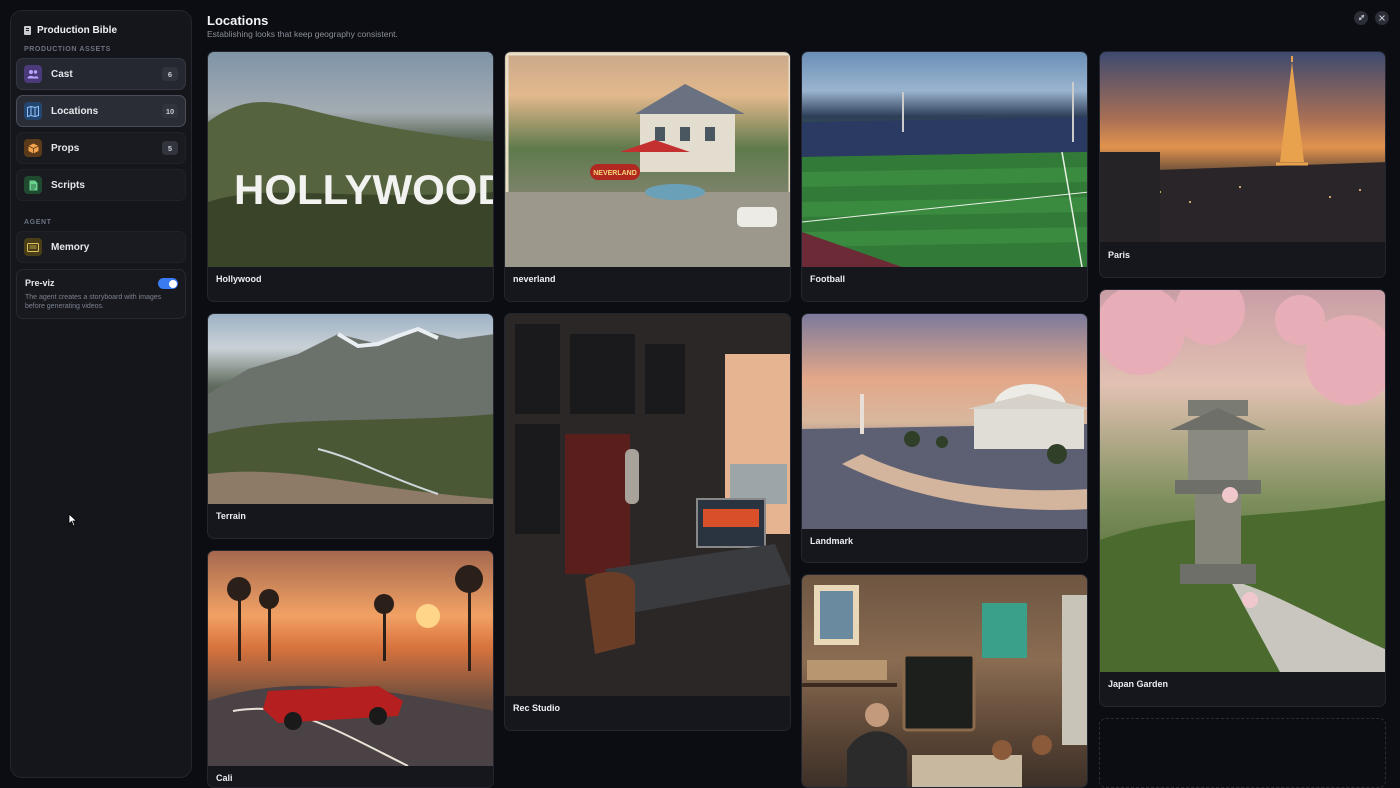  Describe the element at coordinates (33, 148) in the screenshot. I see `box-icon` at that location.